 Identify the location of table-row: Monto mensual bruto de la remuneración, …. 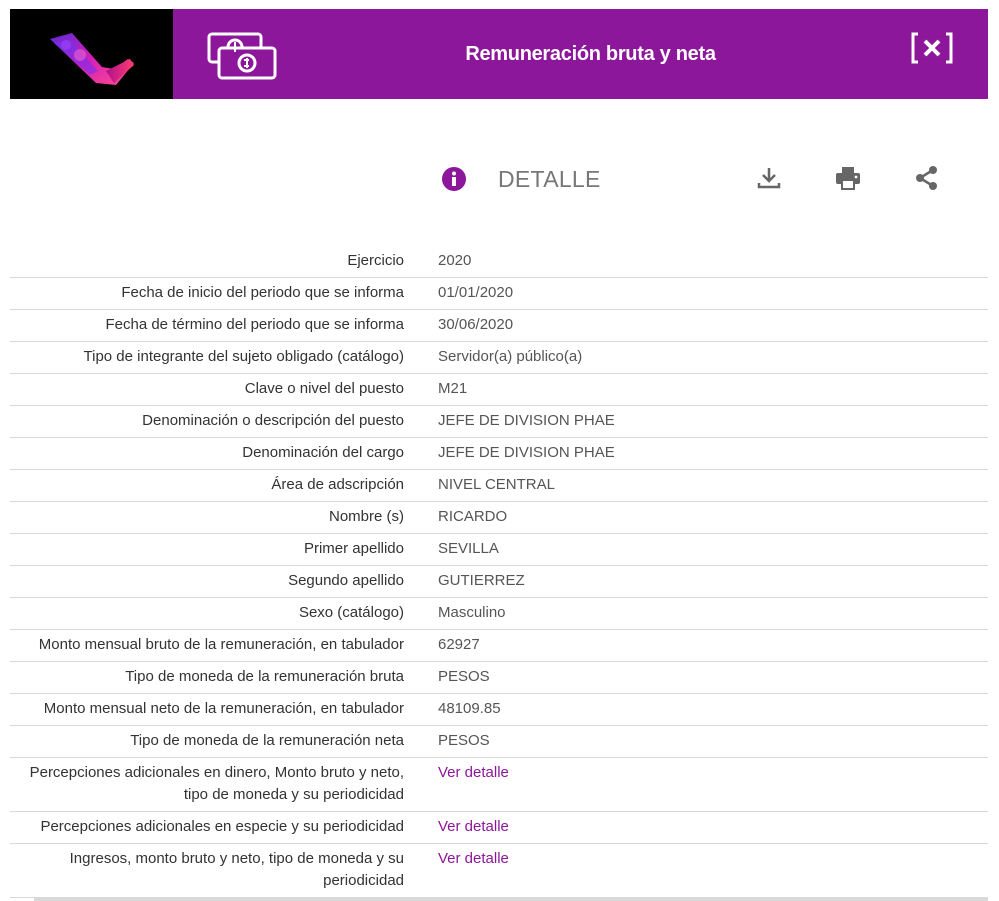
(499, 645).